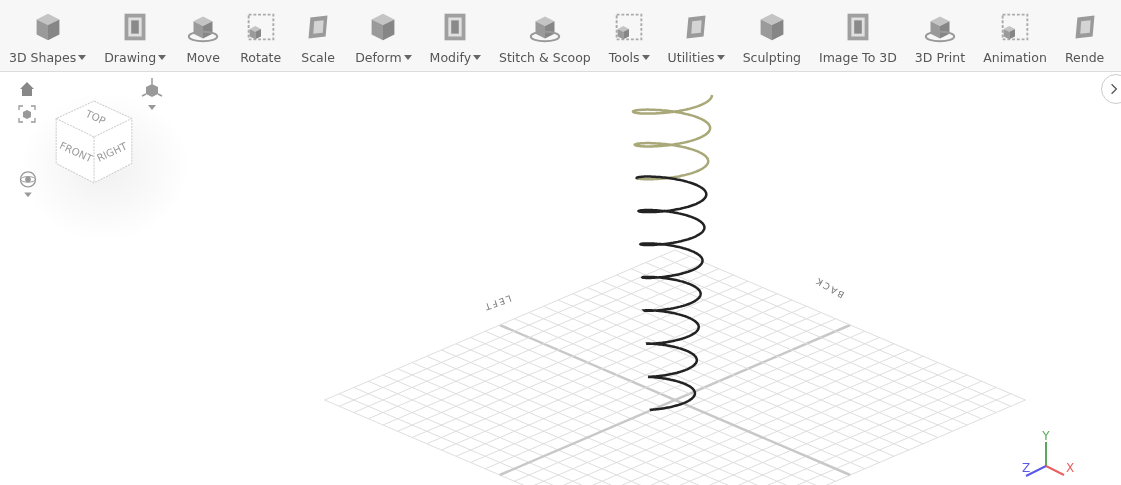  What do you see at coordinates (1015, 57) in the screenshot?
I see `tool-label: Animation` at bounding box center [1015, 57].